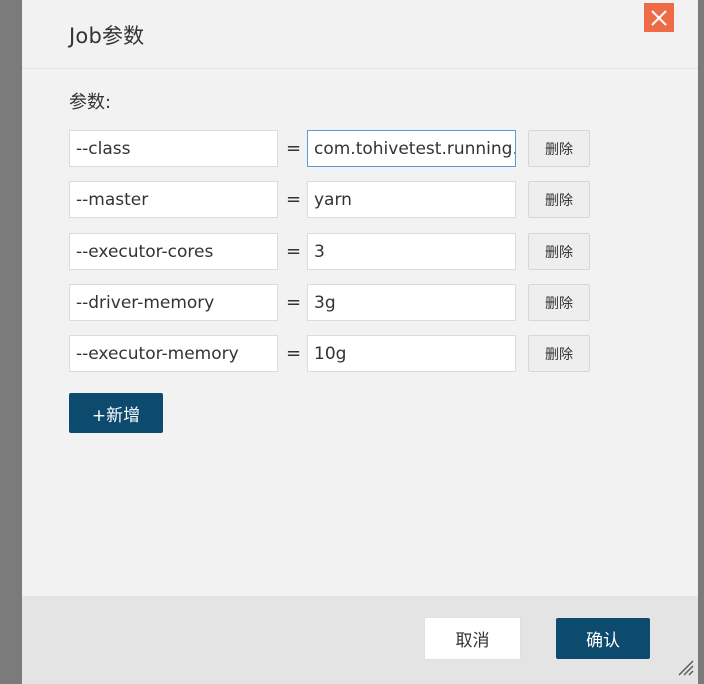 The width and height of the screenshot is (704, 684). Describe the element at coordinates (173, 148) in the screenshot. I see `param-key-input: --class` at that location.